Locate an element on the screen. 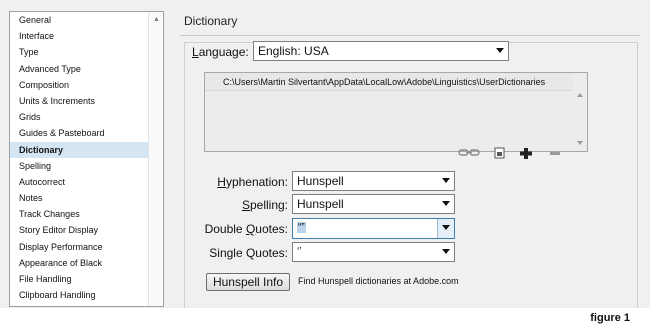 The width and height of the screenshot is (650, 330). spelling-select: Hunspell is located at coordinates (373, 204).